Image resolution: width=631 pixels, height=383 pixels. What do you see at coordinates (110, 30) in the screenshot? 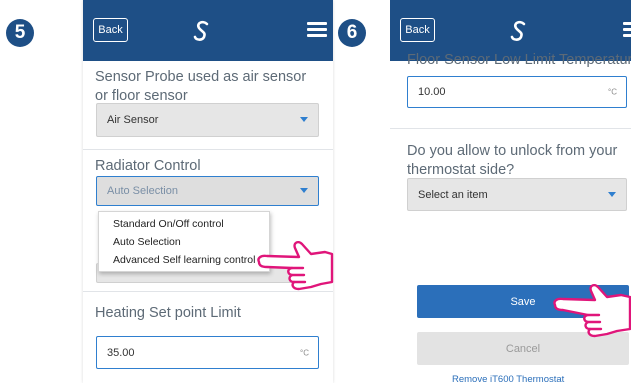
I see `back-button: Back` at bounding box center [110, 30].